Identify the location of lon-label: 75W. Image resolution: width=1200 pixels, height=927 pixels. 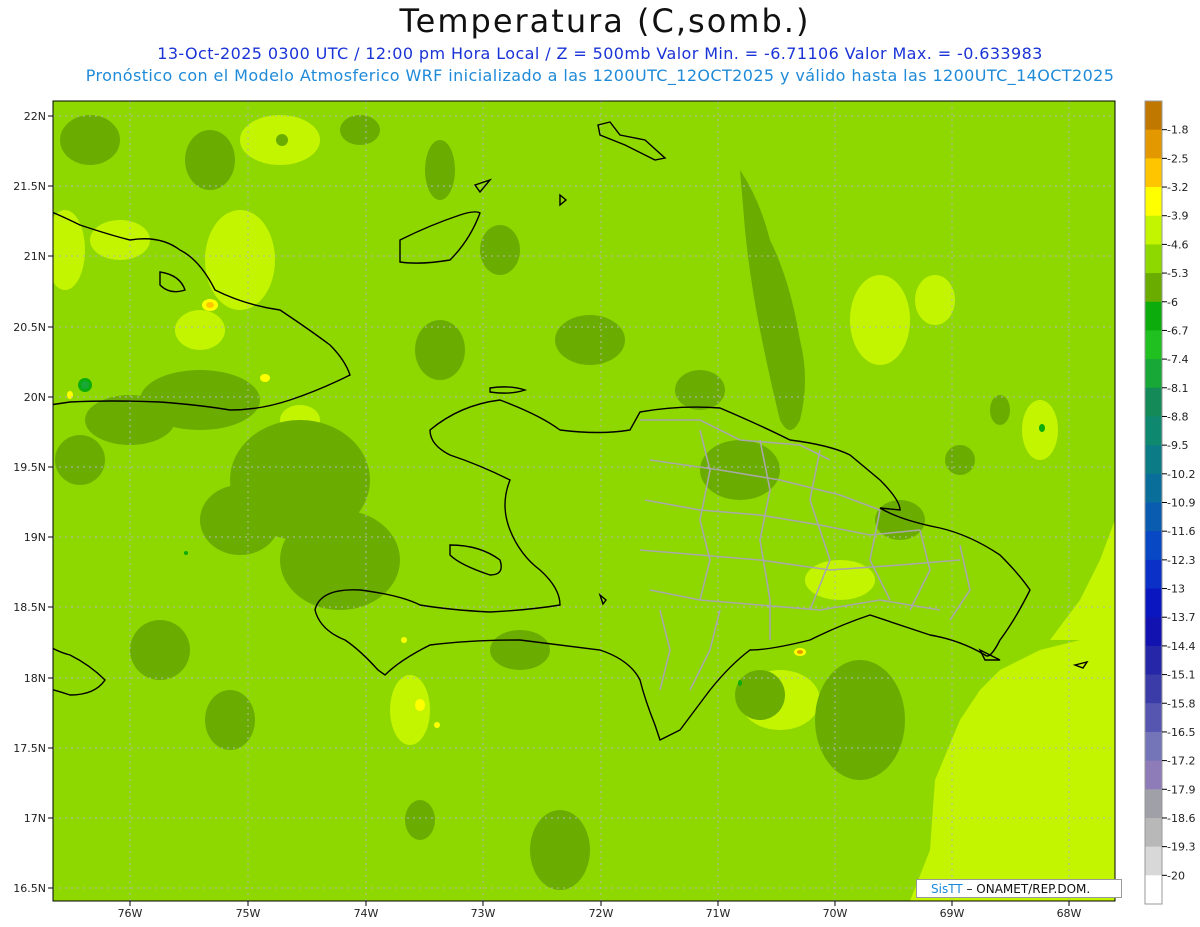
(248, 913).